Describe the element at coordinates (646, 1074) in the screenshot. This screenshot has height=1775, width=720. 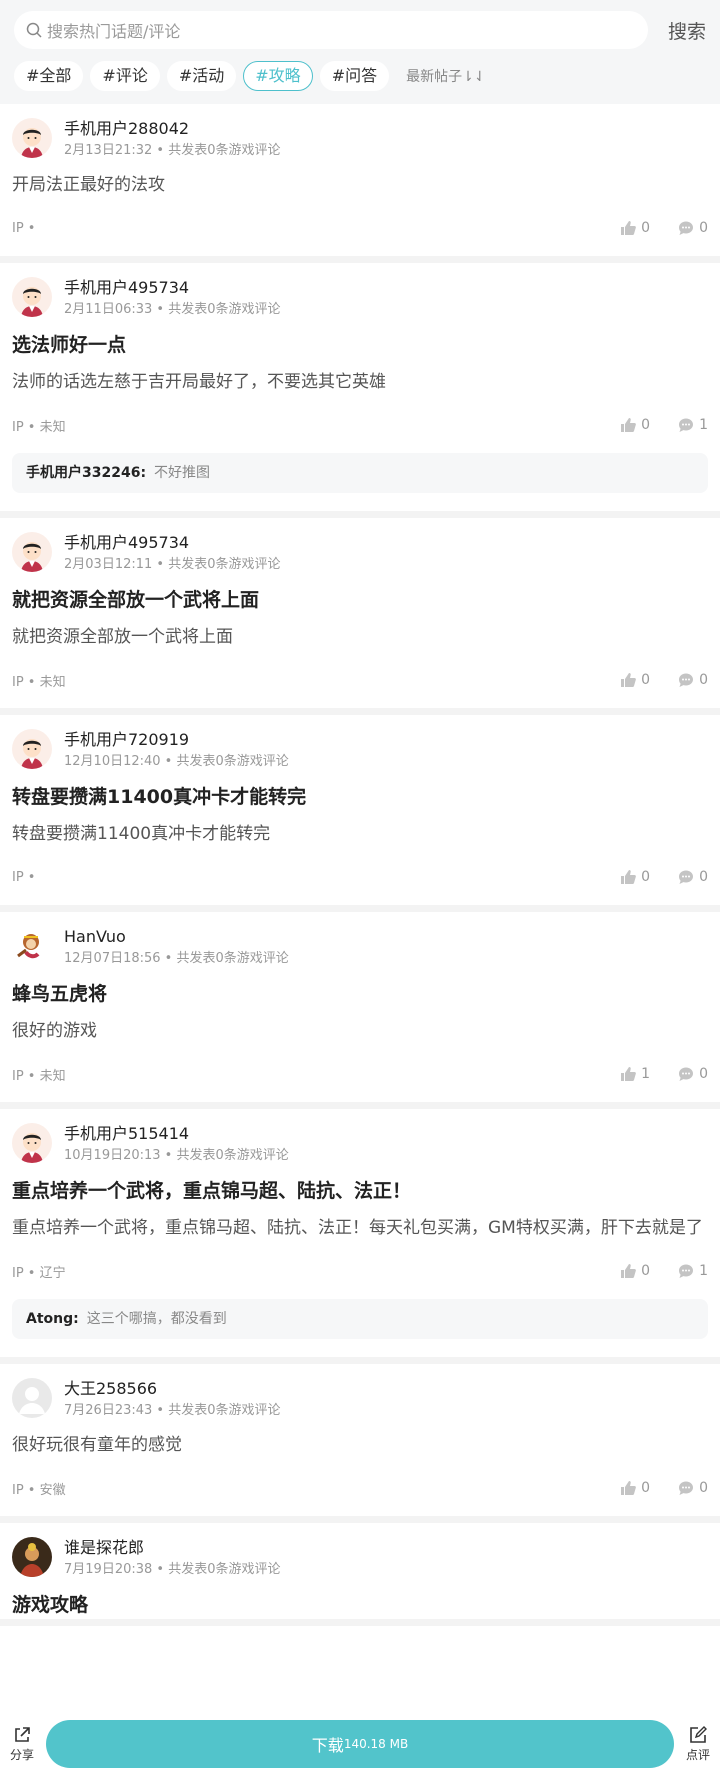
I see `like-count: 1` at that location.